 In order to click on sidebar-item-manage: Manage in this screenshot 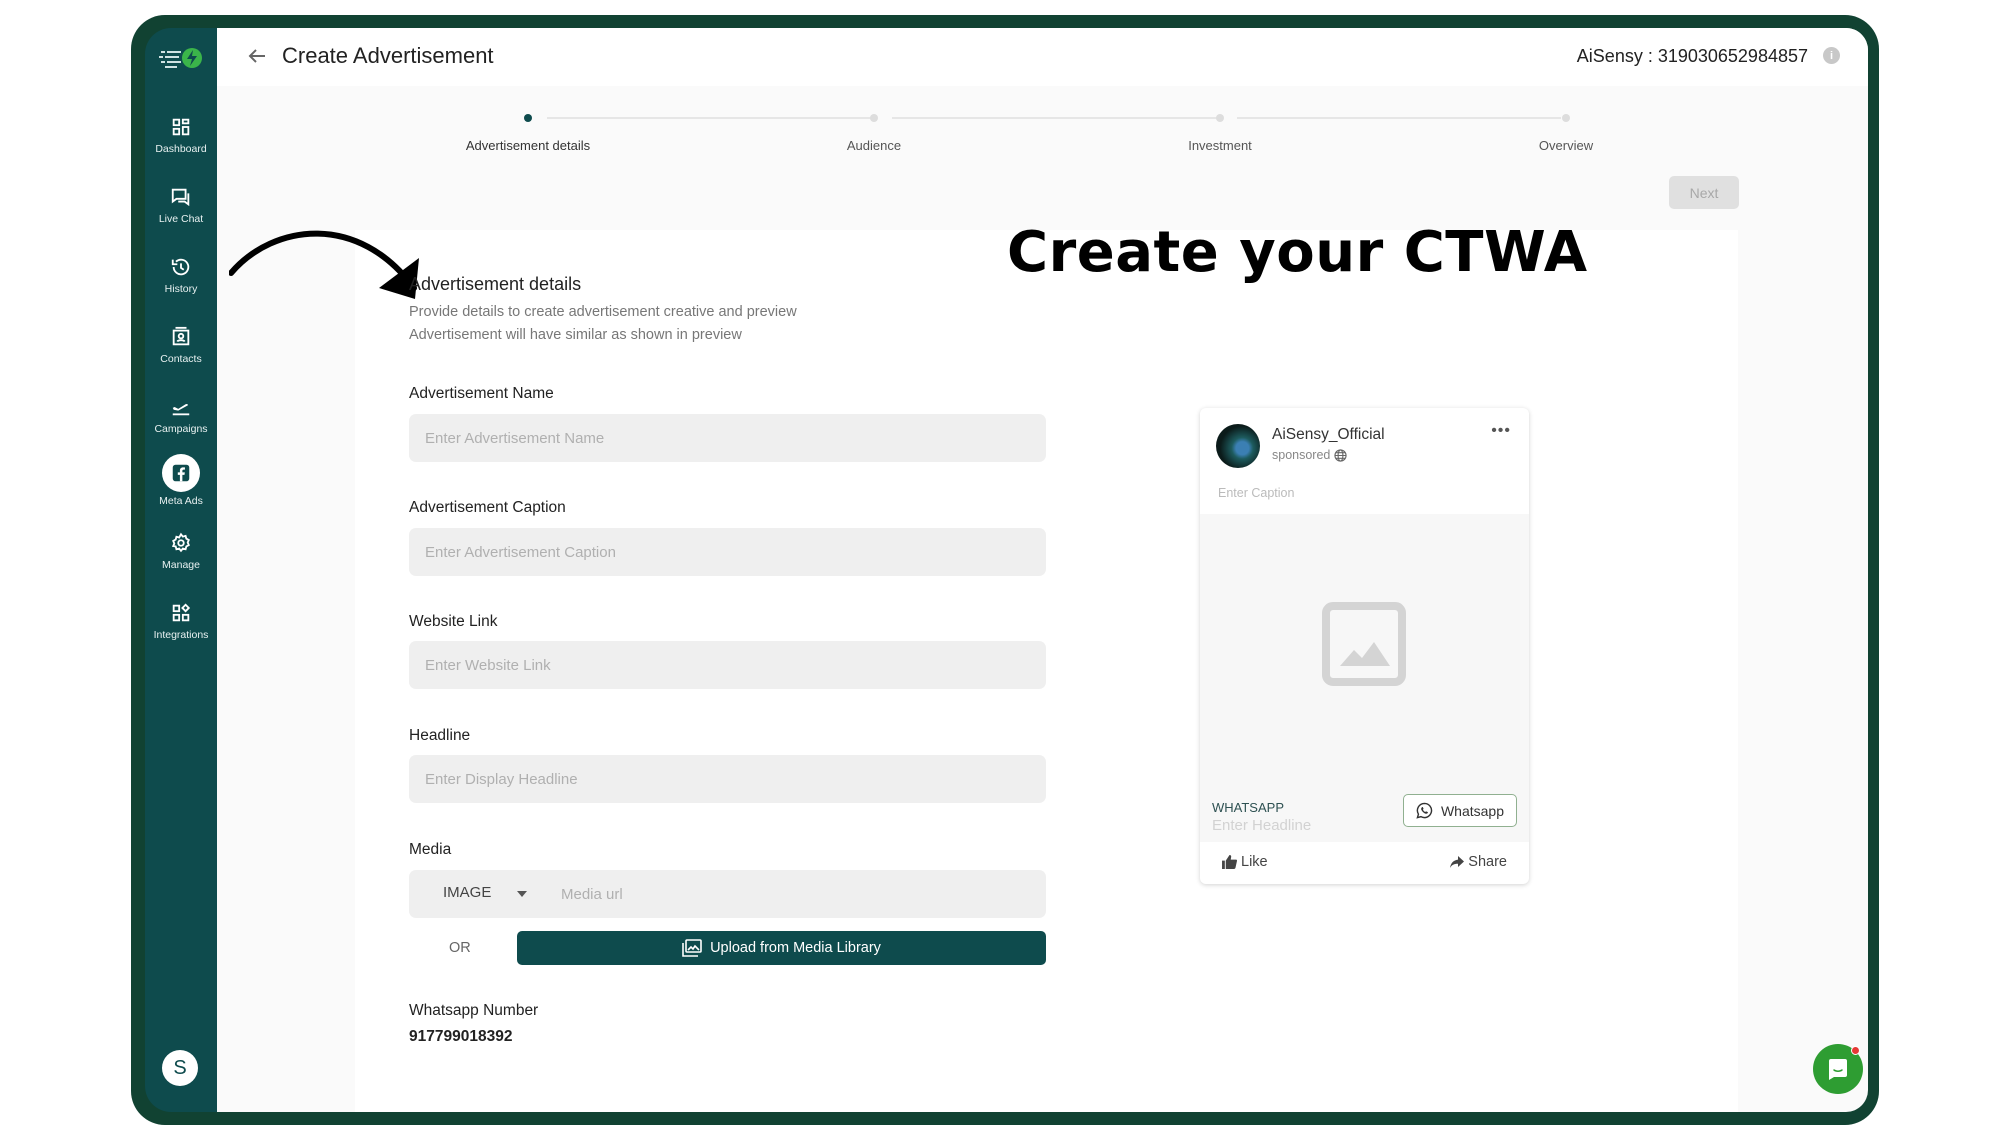, I will do `click(181, 551)`.